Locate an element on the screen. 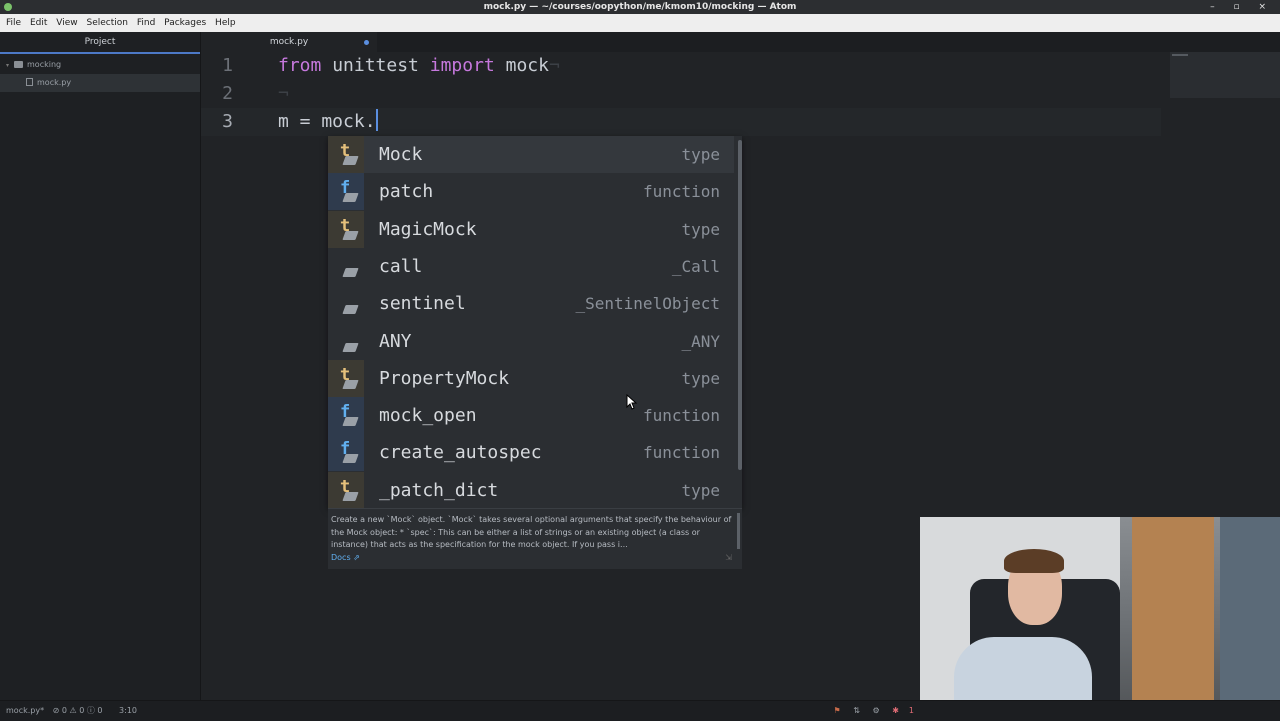 The height and width of the screenshot is (721, 1280). status-cursor-position: 3:10 is located at coordinates (128, 711).